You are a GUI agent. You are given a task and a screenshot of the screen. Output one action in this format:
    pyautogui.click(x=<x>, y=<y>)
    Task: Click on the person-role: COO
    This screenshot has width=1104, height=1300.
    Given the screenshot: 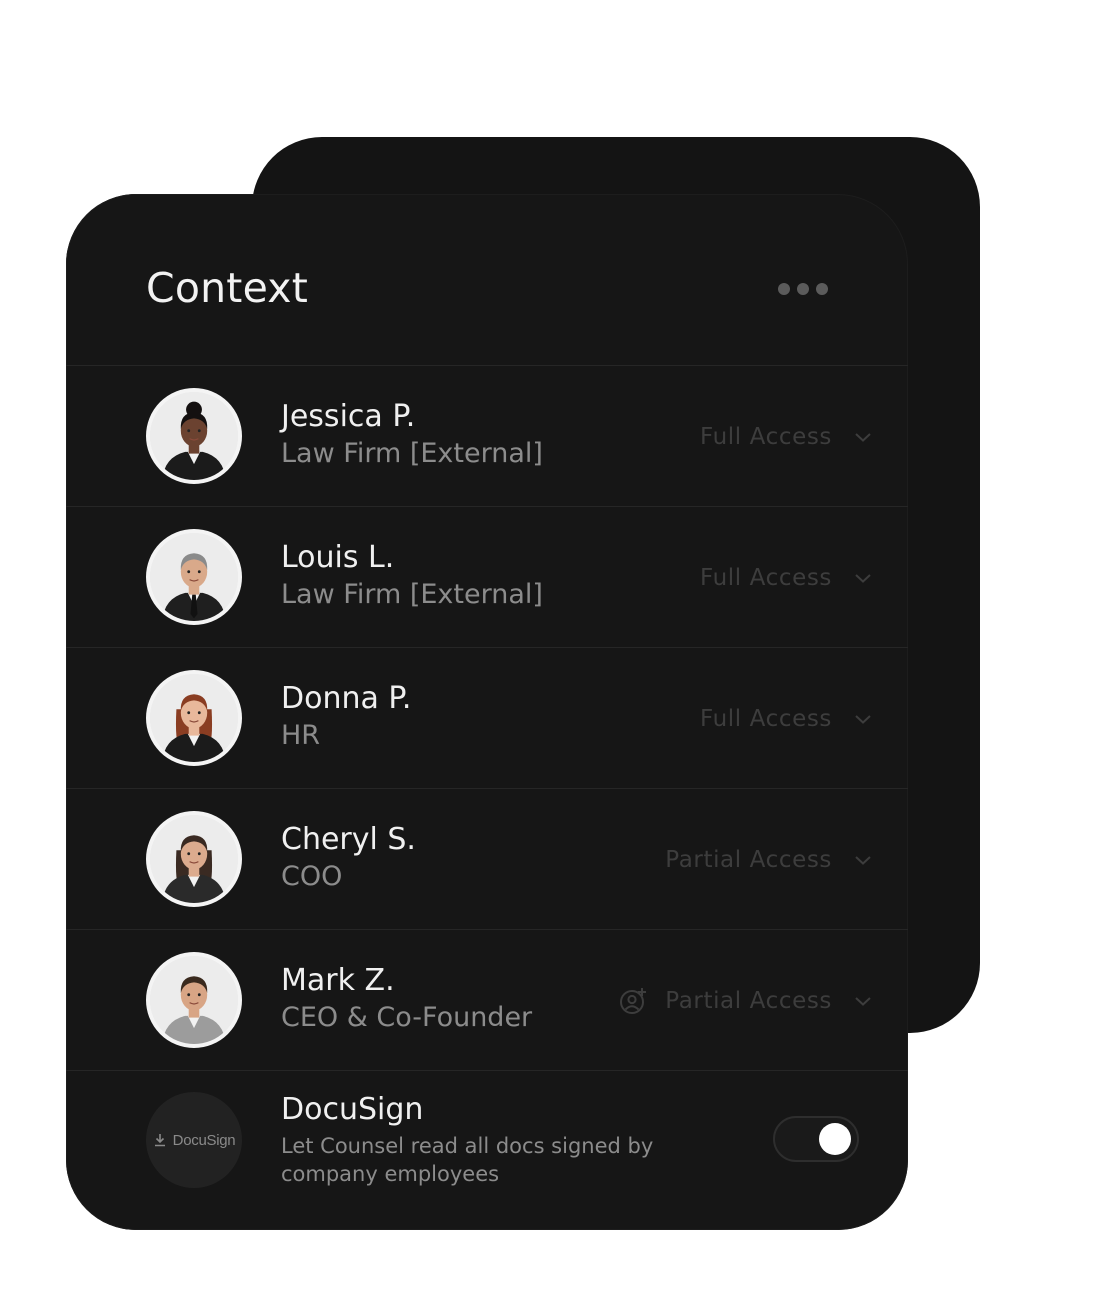 What is the action you would take?
    pyautogui.click(x=312, y=876)
    